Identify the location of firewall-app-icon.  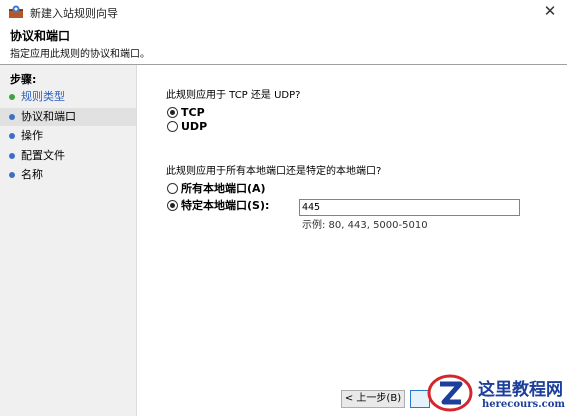
(16, 11).